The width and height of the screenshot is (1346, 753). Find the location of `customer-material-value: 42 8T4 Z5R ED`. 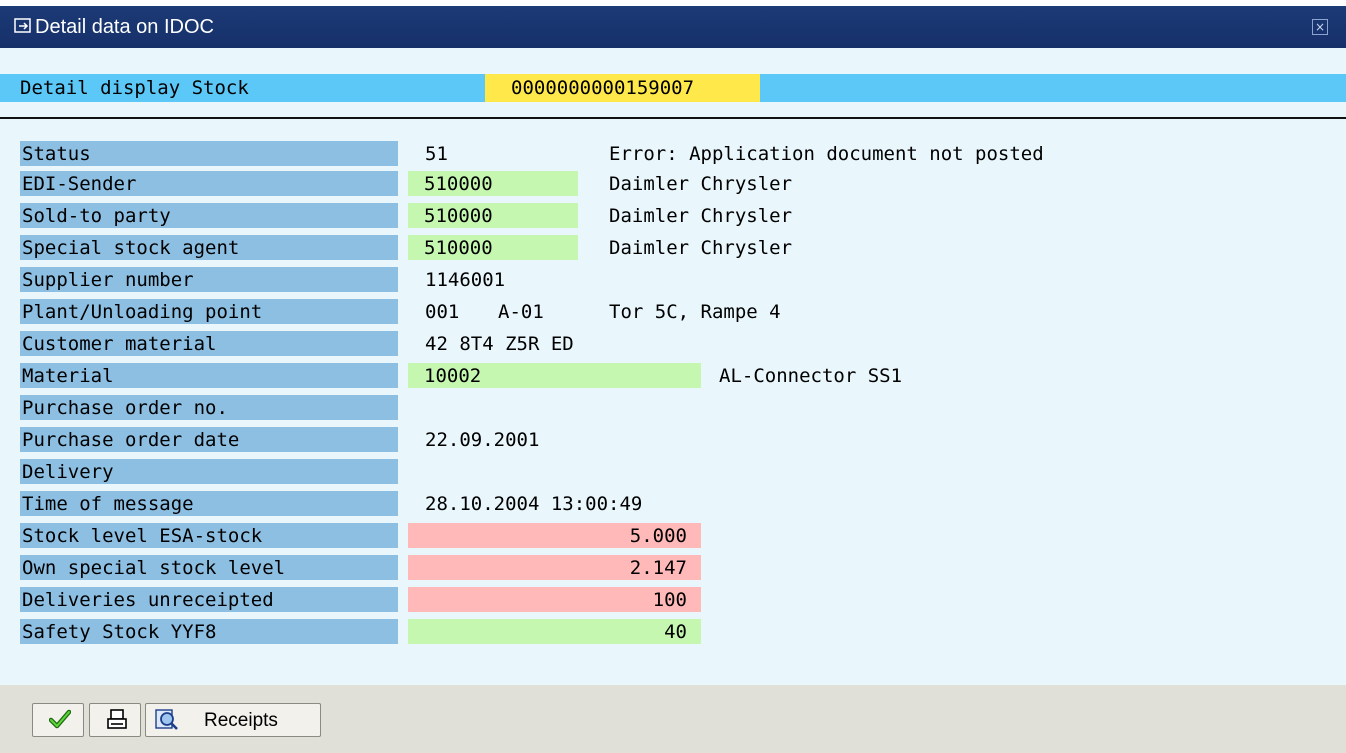

customer-material-value: 42 8T4 Z5R ED is located at coordinates (499, 344).